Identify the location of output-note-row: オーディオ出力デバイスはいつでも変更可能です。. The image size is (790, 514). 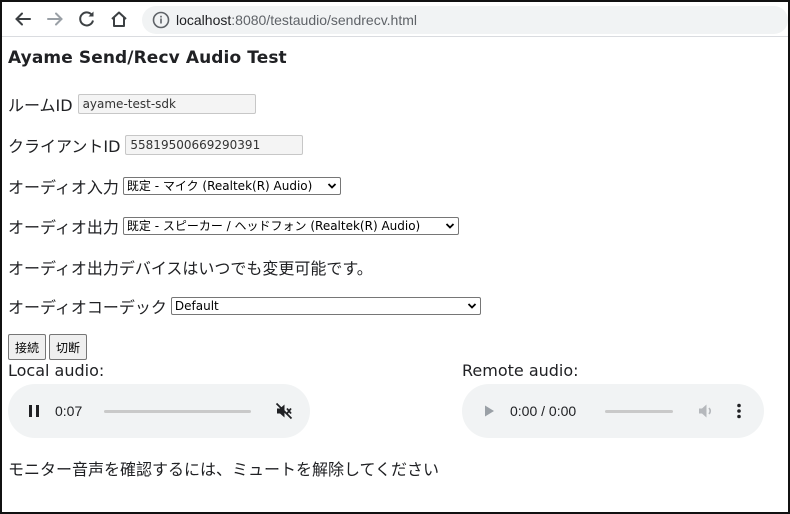
(190, 267).